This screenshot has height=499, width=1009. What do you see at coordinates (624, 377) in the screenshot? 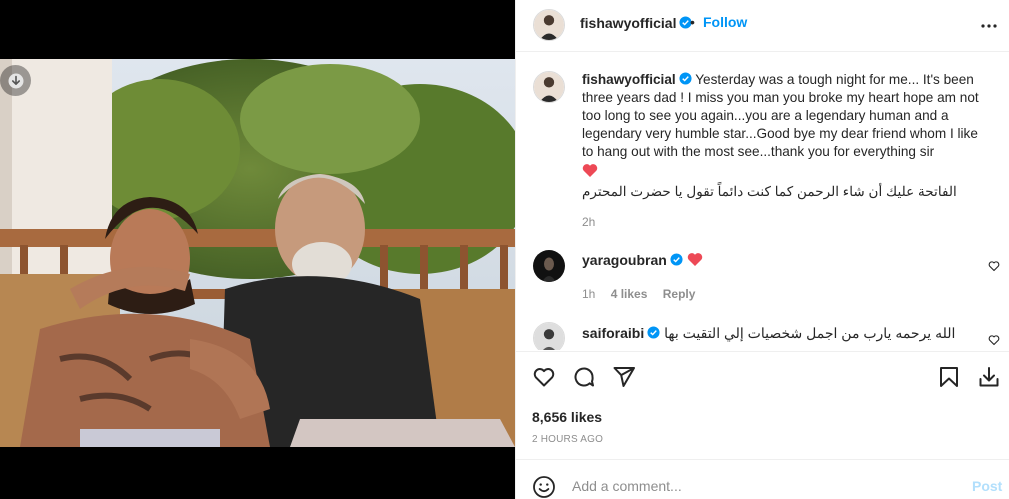
I see `share-icon` at bounding box center [624, 377].